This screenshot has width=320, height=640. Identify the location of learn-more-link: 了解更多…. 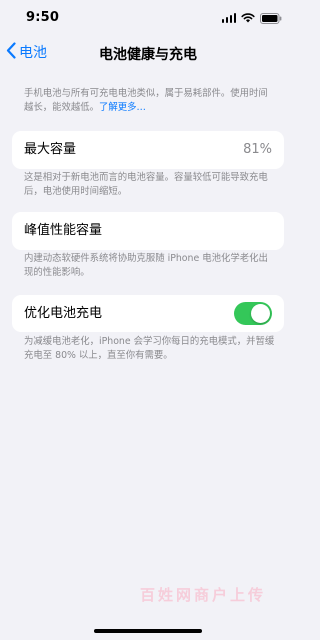
(122, 107).